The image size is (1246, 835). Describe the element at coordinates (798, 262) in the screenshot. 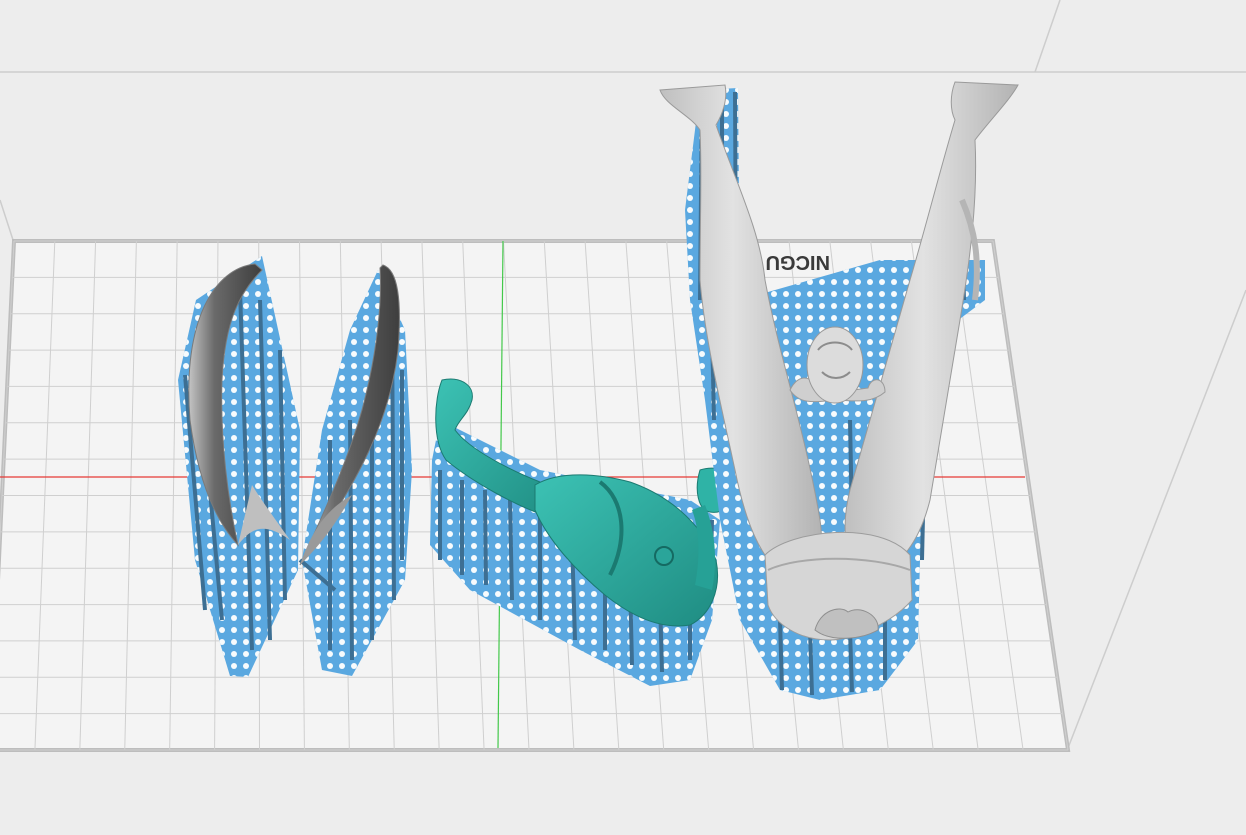

I see `plate-brand-text: NICGU` at that location.